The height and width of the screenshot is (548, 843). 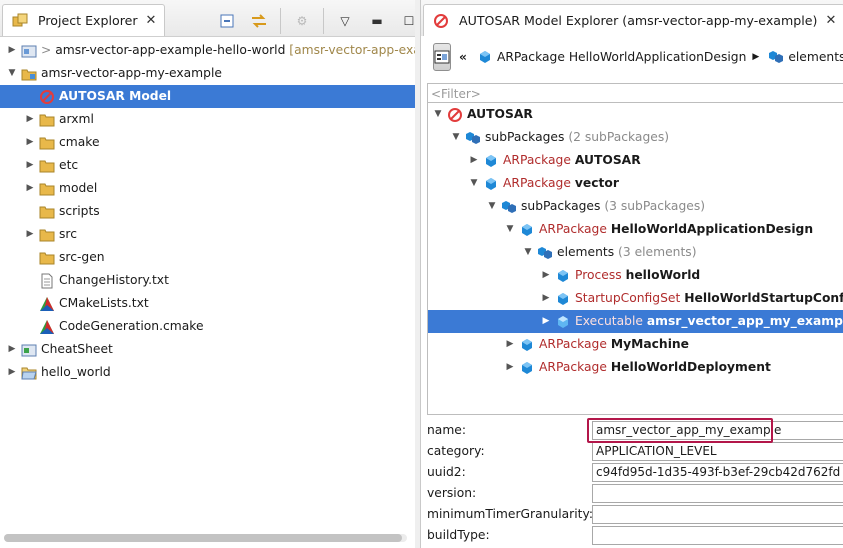 What do you see at coordinates (690, 367) in the screenshot?
I see `model-node-label: HelloWorldDeployment` at bounding box center [690, 367].